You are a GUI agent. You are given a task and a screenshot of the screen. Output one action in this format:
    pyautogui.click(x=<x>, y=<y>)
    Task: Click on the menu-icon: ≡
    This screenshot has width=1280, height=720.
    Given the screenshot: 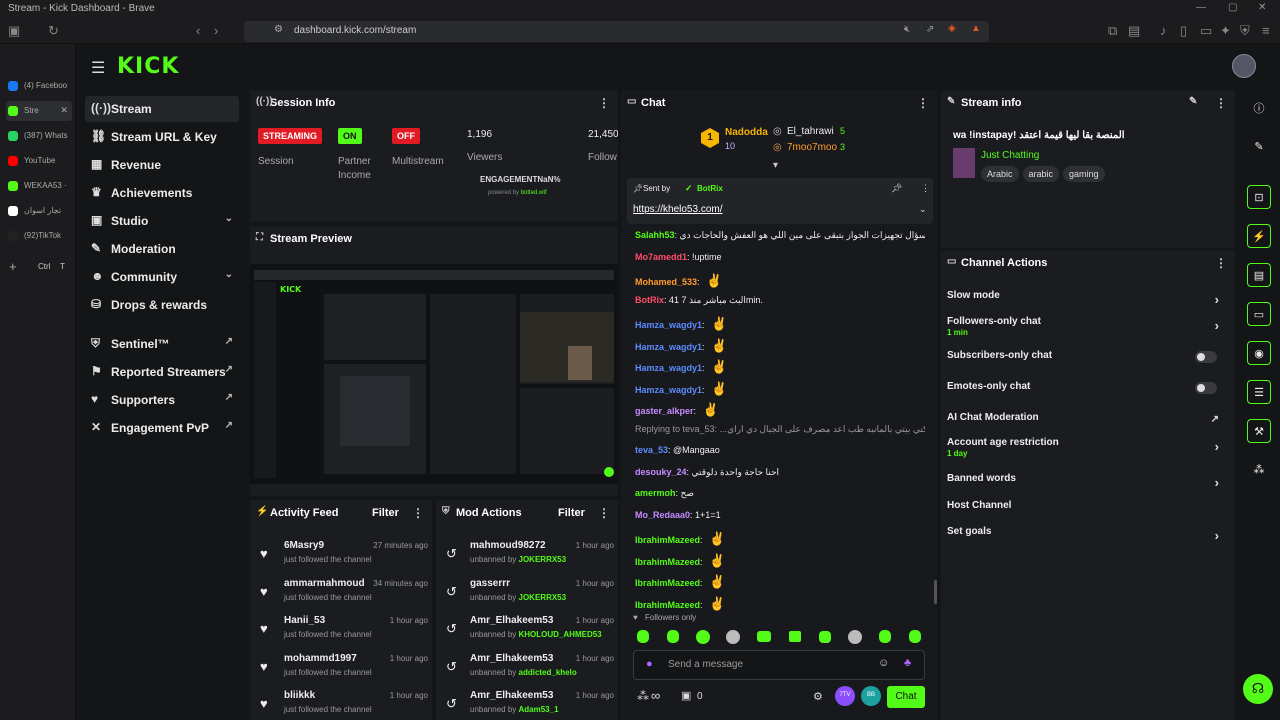 What is the action you would take?
    pyautogui.click(x=1266, y=30)
    